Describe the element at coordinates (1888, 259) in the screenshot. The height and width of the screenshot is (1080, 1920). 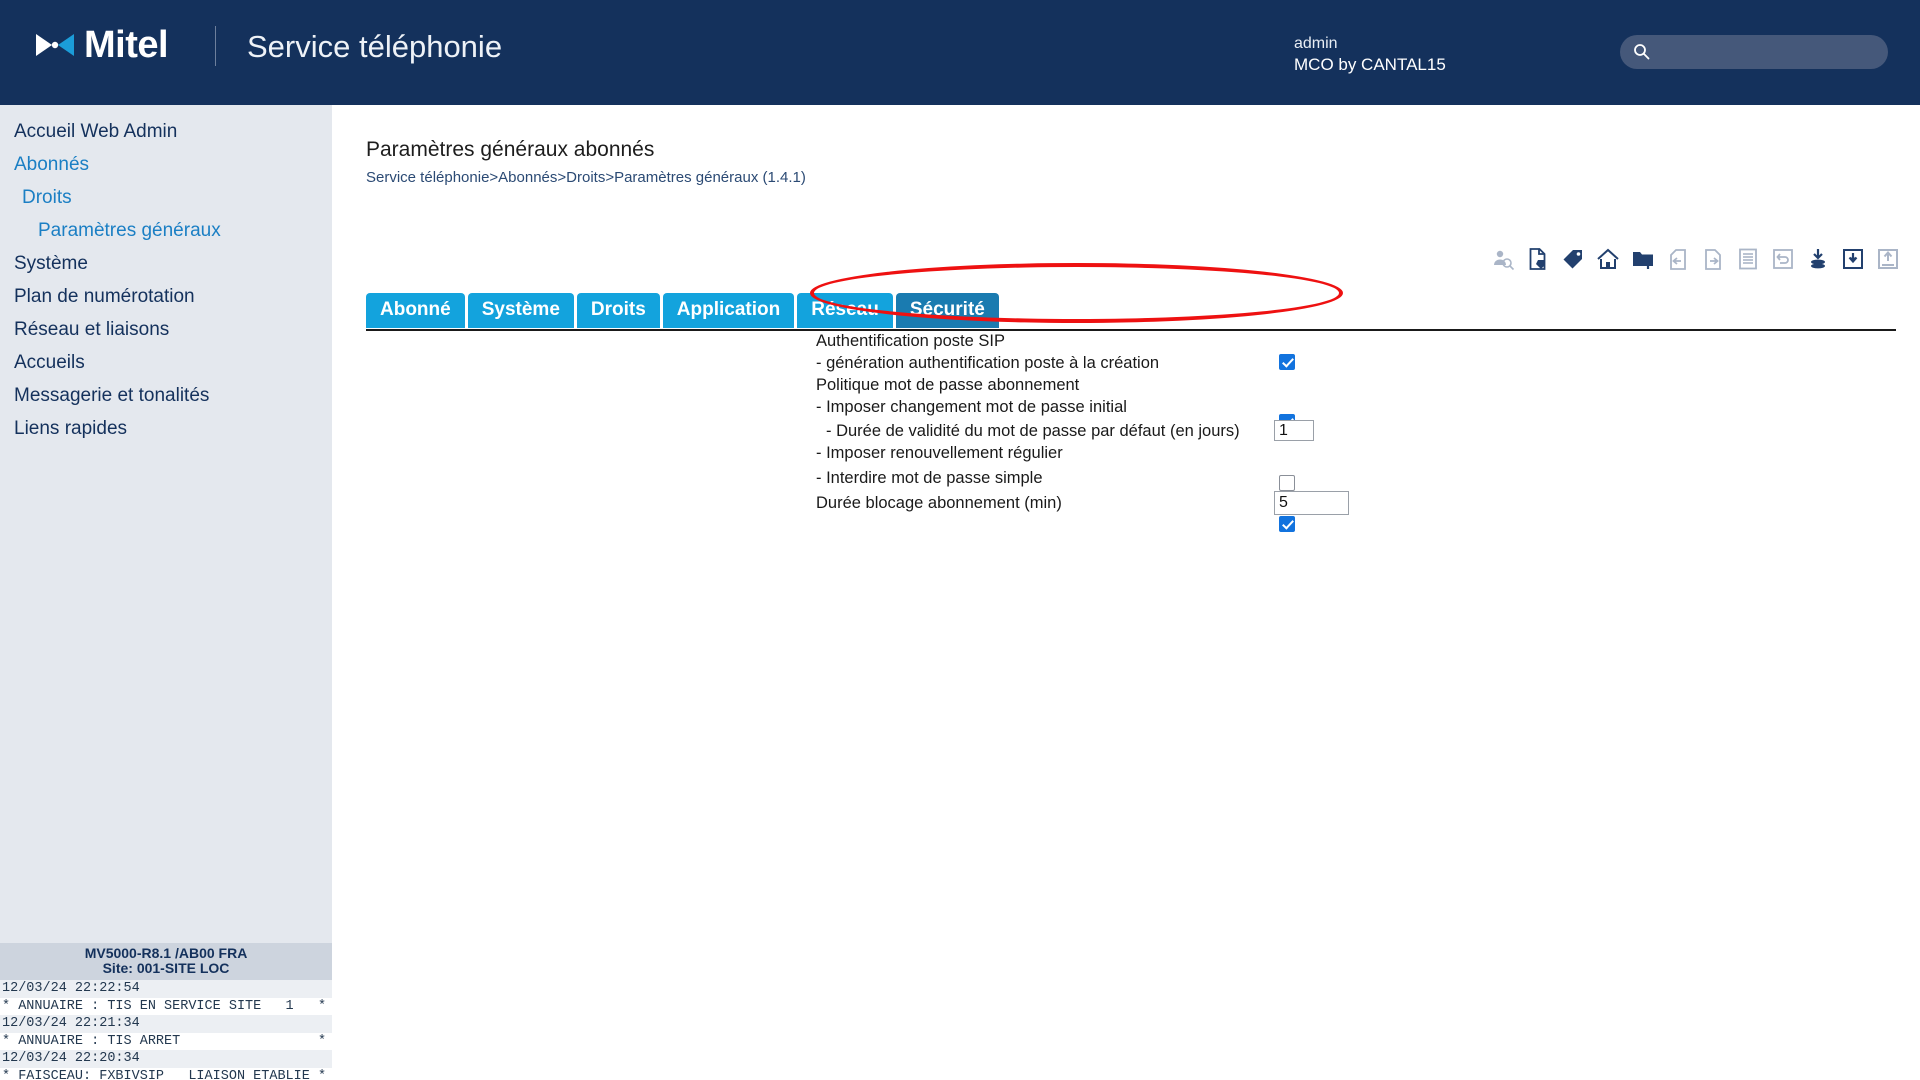
I see `restore-icon` at that location.